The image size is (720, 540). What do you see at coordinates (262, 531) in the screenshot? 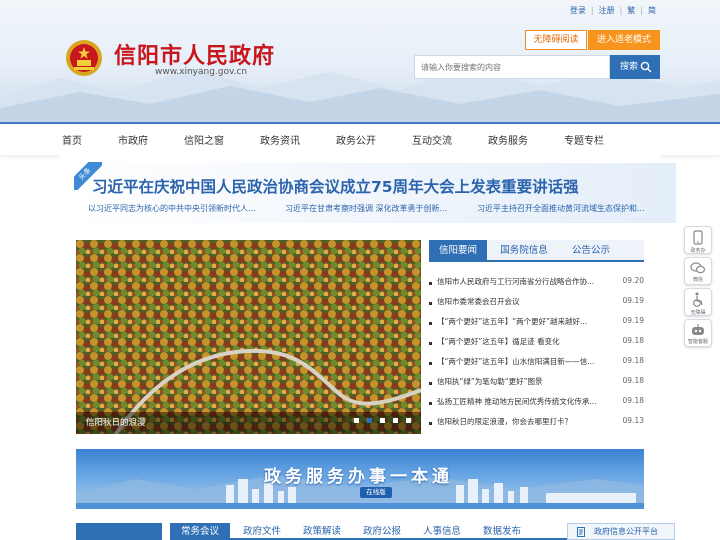
I see `tab-government-documents: 政府文件` at bounding box center [262, 531].